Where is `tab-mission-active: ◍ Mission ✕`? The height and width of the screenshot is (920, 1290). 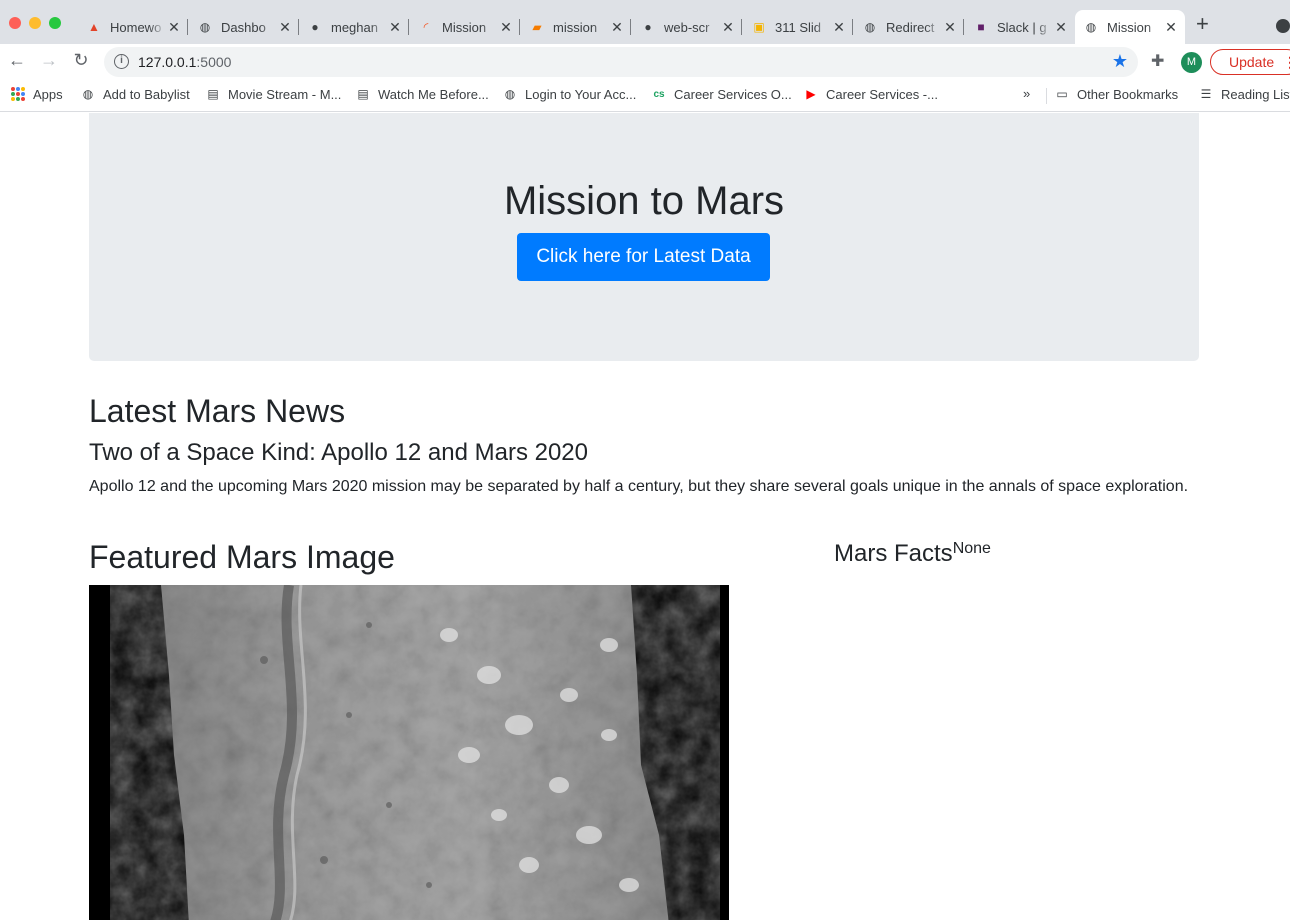
tab-mission-active: ◍ Mission ✕ is located at coordinates (1130, 27).